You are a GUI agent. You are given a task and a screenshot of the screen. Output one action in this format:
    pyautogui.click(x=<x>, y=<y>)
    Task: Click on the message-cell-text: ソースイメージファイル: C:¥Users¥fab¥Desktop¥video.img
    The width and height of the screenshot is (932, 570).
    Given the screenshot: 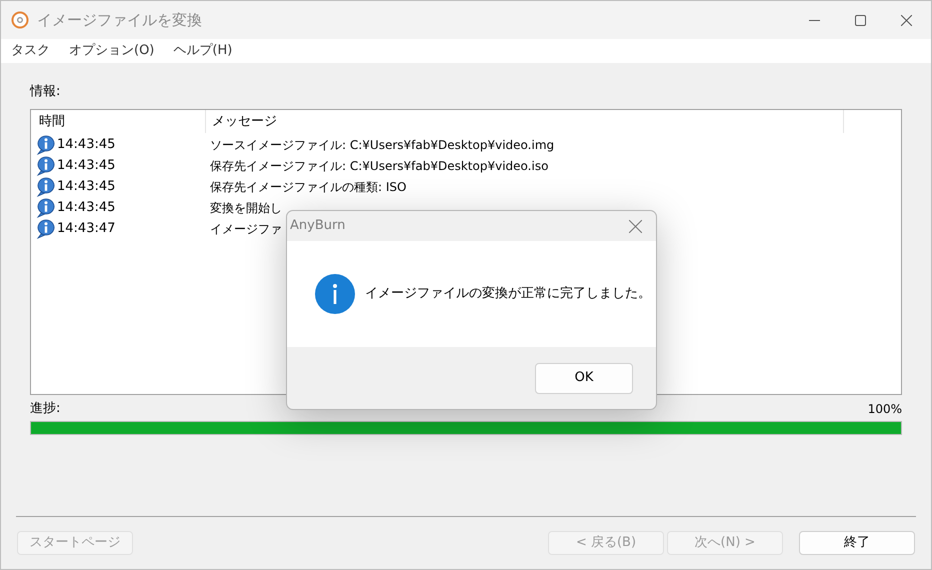 What is the action you would take?
    pyautogui.click(x=381, y=145)
    